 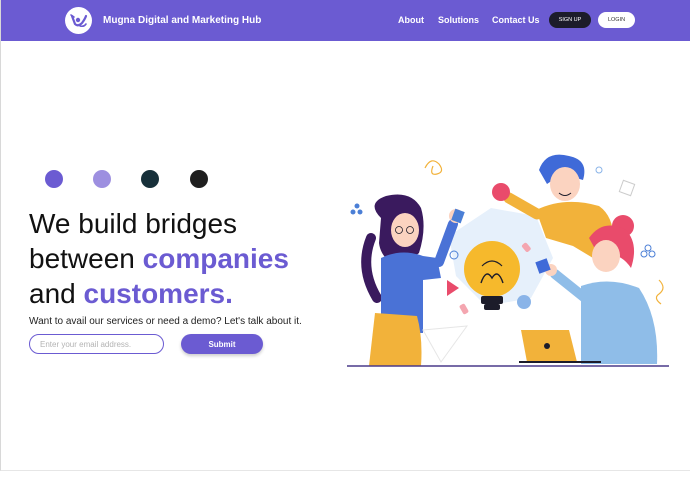 I want to click on sign-up-button: SIGN UP, so click(x=570, y=20).